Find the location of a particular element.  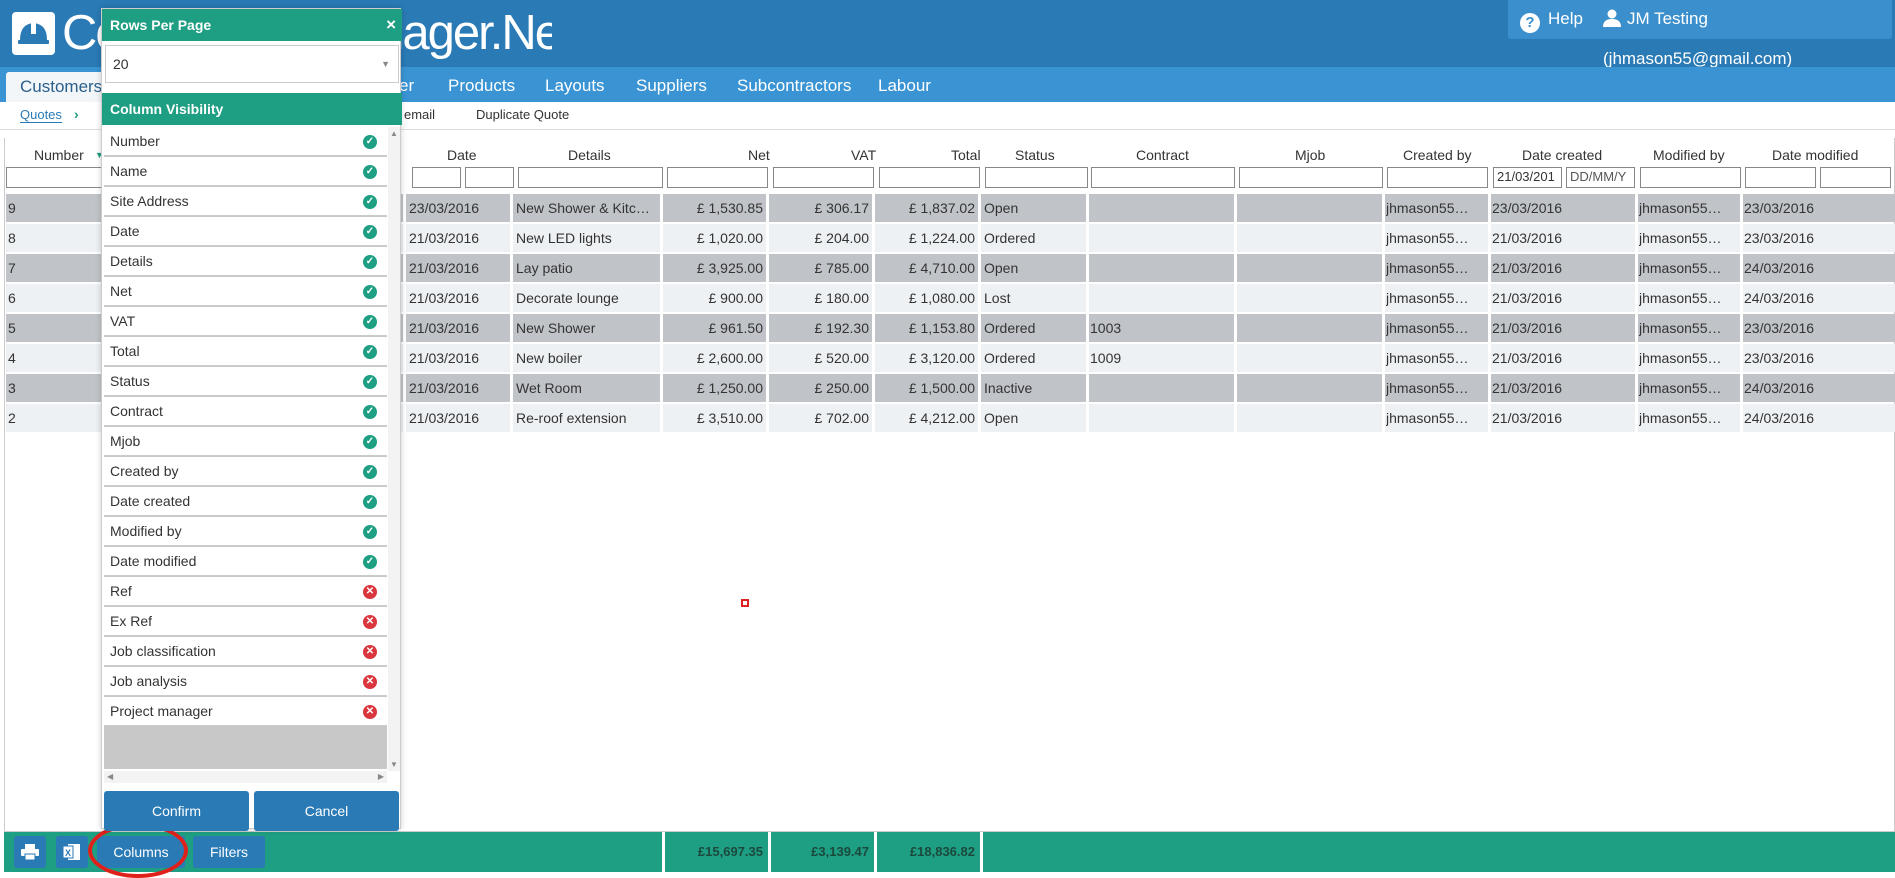

scroll-right-icon: ▶ is located at coordinates (381, 776).